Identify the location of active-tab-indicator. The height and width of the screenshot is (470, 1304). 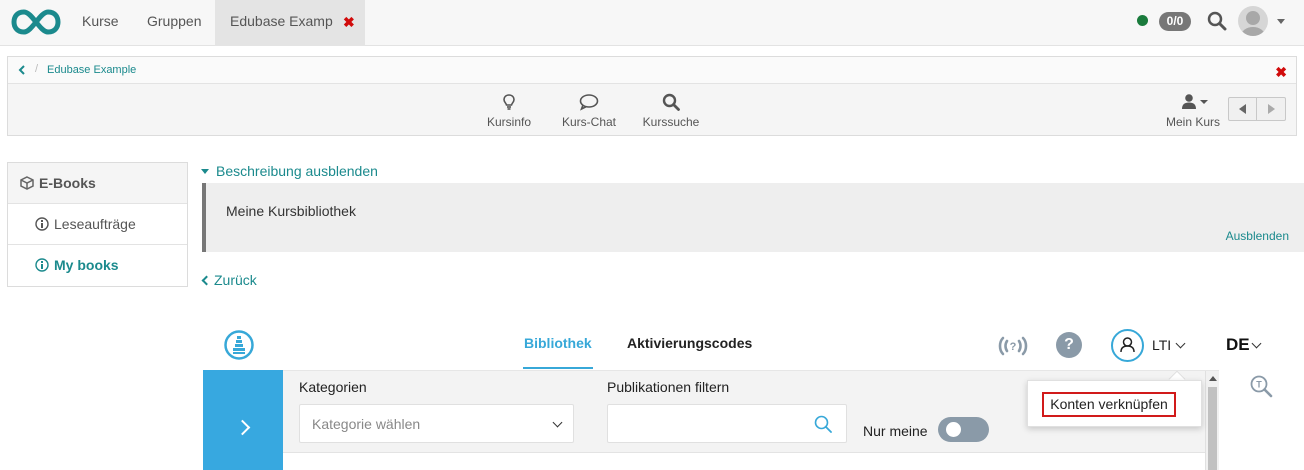
(558, 368).